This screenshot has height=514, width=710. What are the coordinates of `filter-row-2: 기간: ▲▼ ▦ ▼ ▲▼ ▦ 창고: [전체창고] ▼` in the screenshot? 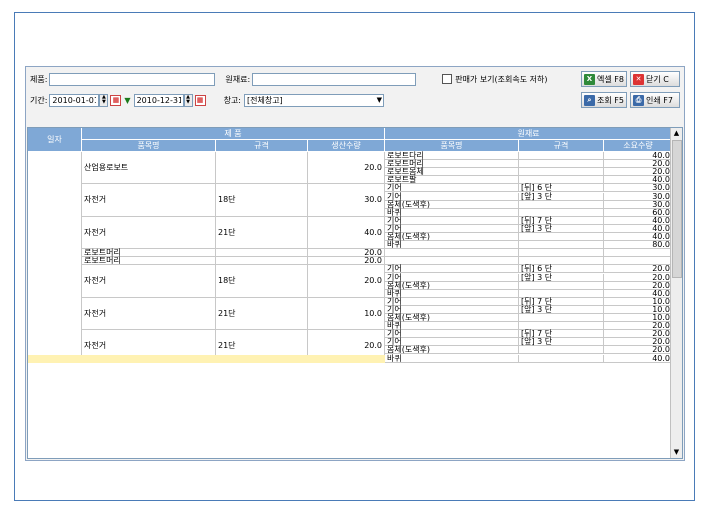 It's located at (280, 100).